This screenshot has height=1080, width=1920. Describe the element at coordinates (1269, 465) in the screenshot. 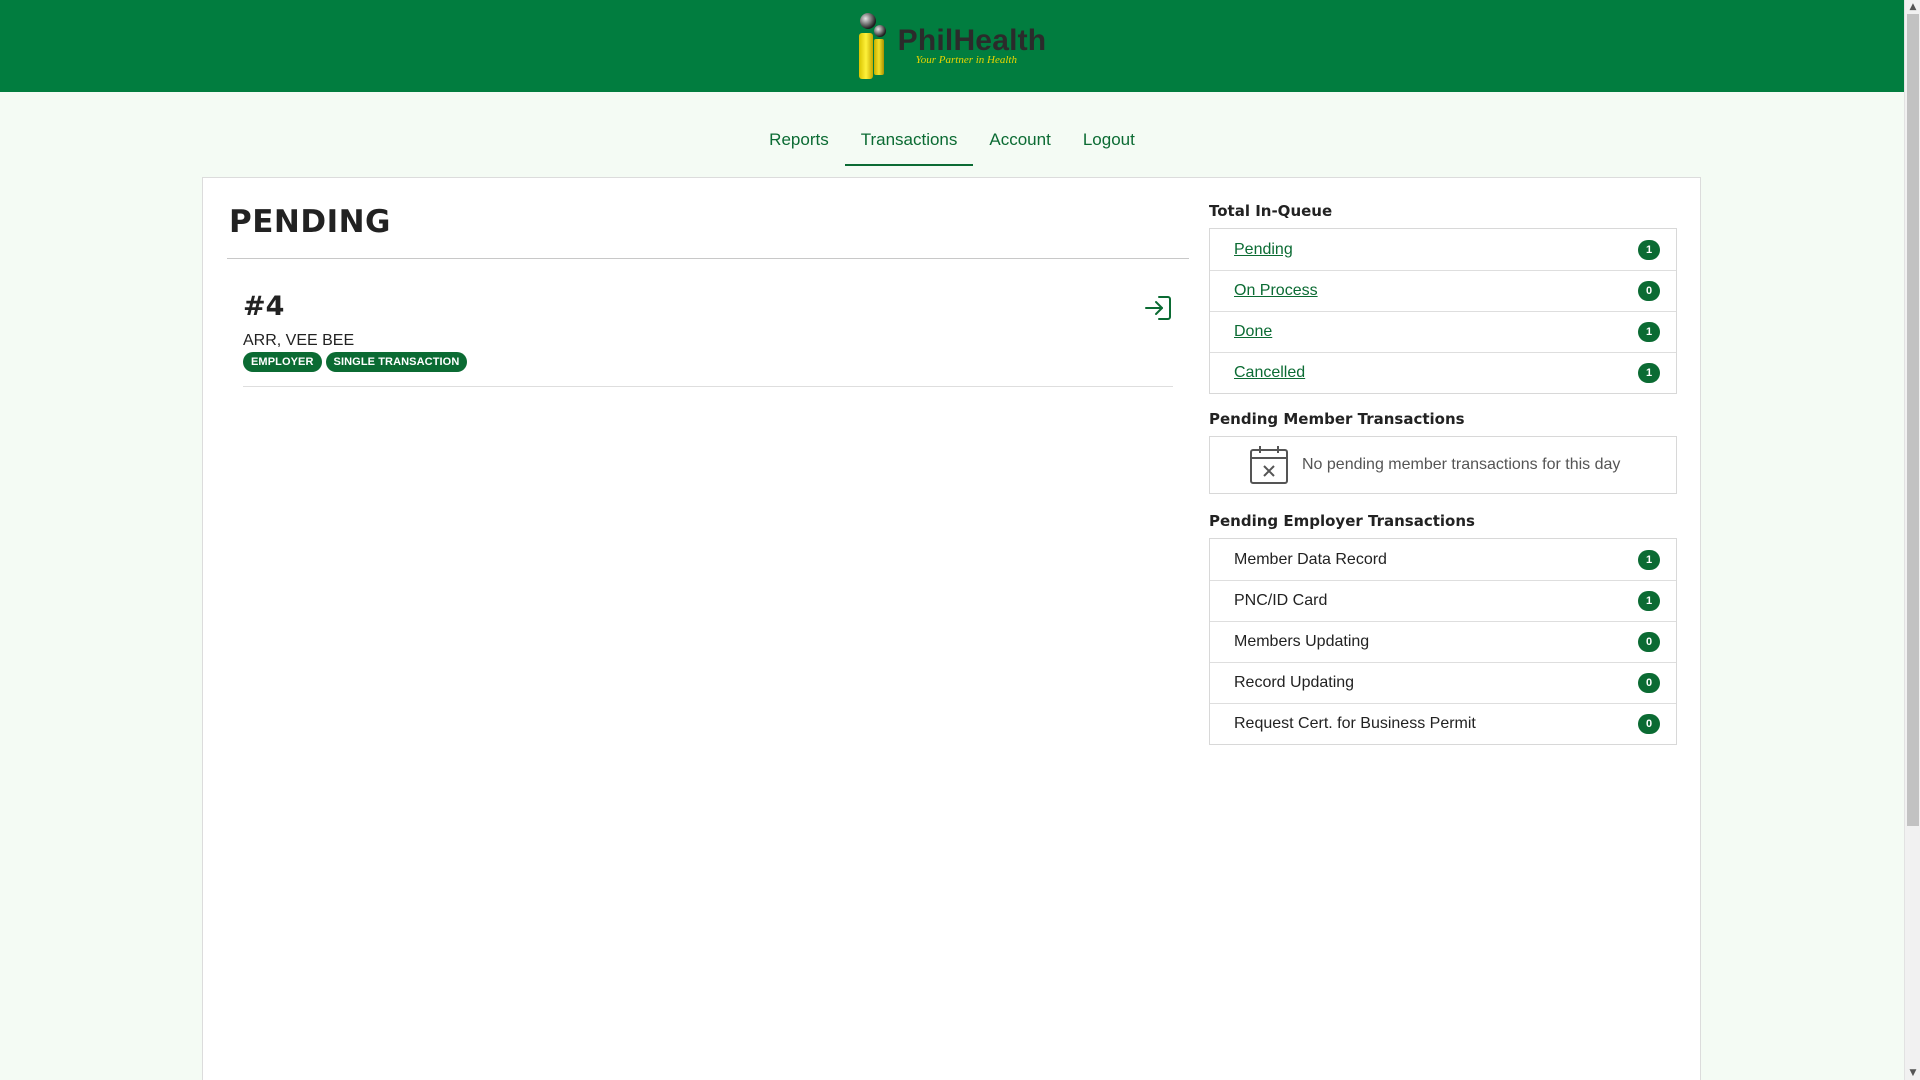

I see `calendar-x-icon` at that location.